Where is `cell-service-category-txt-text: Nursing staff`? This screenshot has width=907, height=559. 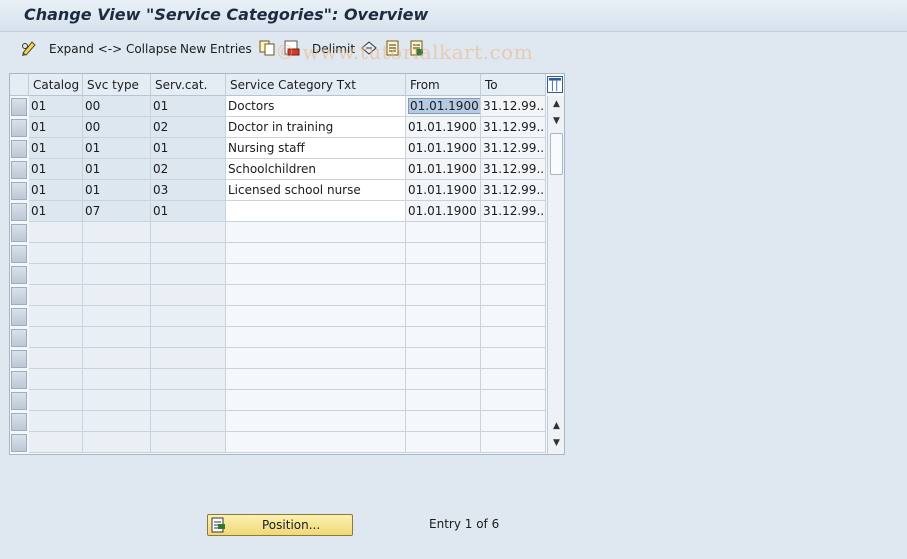
cell-service-category-txt-text: Nursing staff is located at coordinates (266, 148).